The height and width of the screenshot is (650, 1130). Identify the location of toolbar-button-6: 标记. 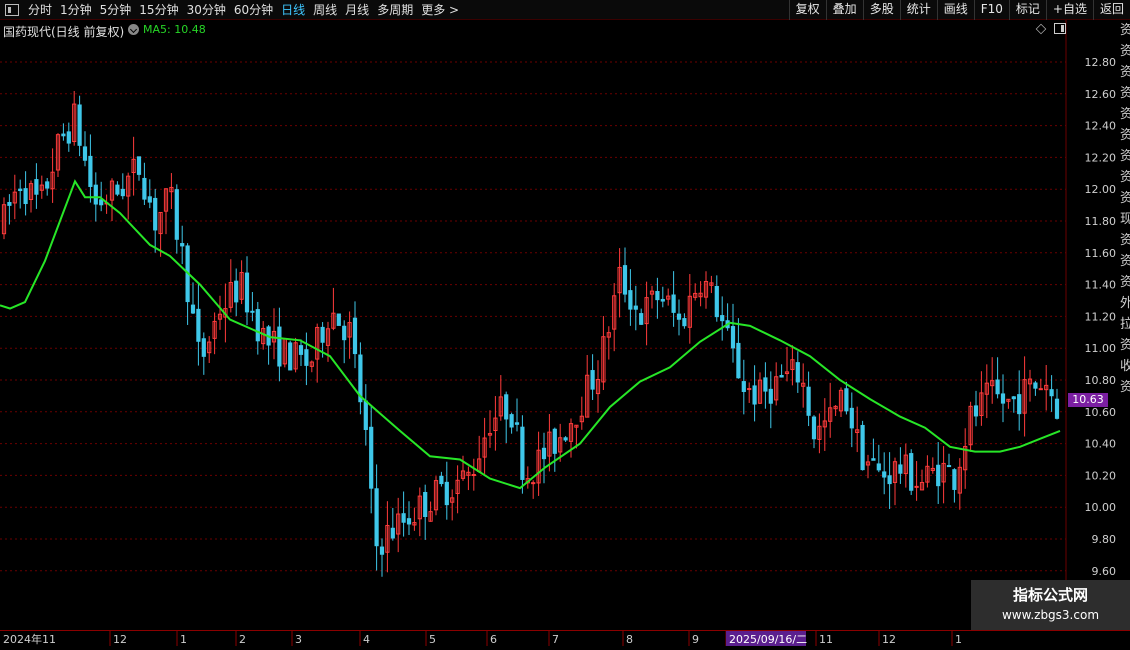
(1027, 10).